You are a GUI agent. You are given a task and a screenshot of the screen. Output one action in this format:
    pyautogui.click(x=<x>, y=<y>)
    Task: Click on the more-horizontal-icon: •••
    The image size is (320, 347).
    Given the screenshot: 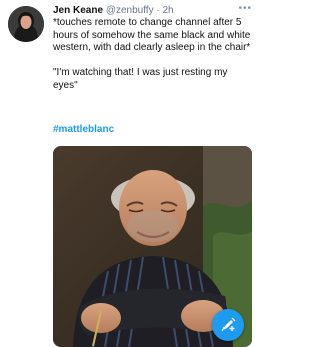 What is the action you would take?
    pyautogui.click(x=245, y=8)
    